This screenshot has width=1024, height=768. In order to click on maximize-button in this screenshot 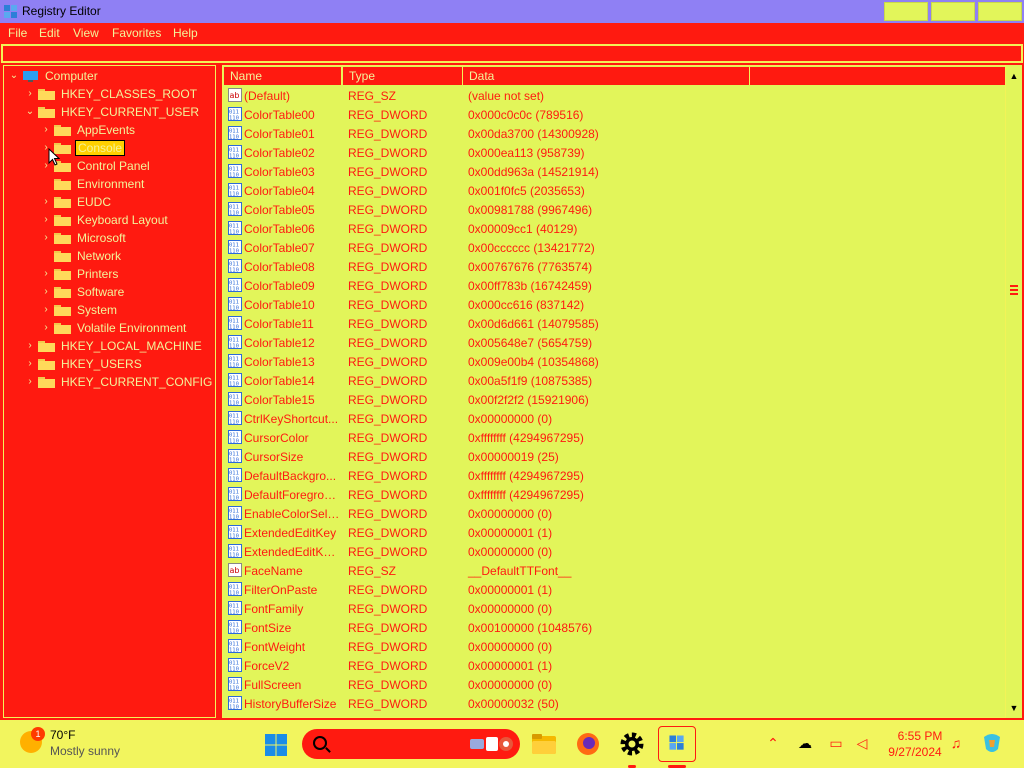, I will do `click(953, 11)`.